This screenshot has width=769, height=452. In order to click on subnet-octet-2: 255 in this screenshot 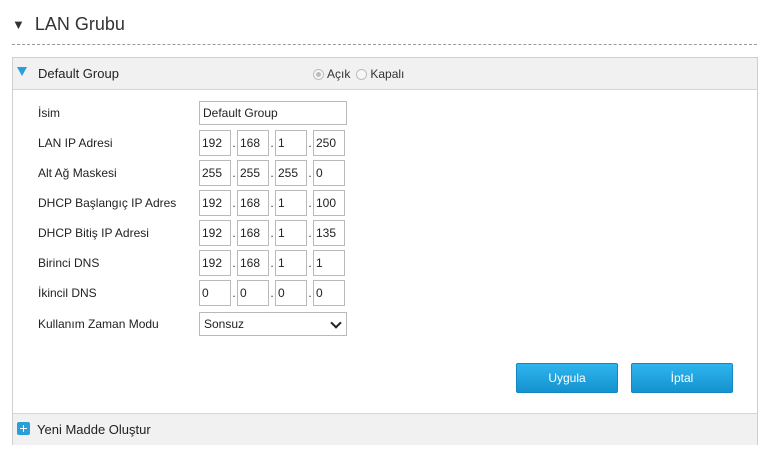, I will do `click(253, 173)`.